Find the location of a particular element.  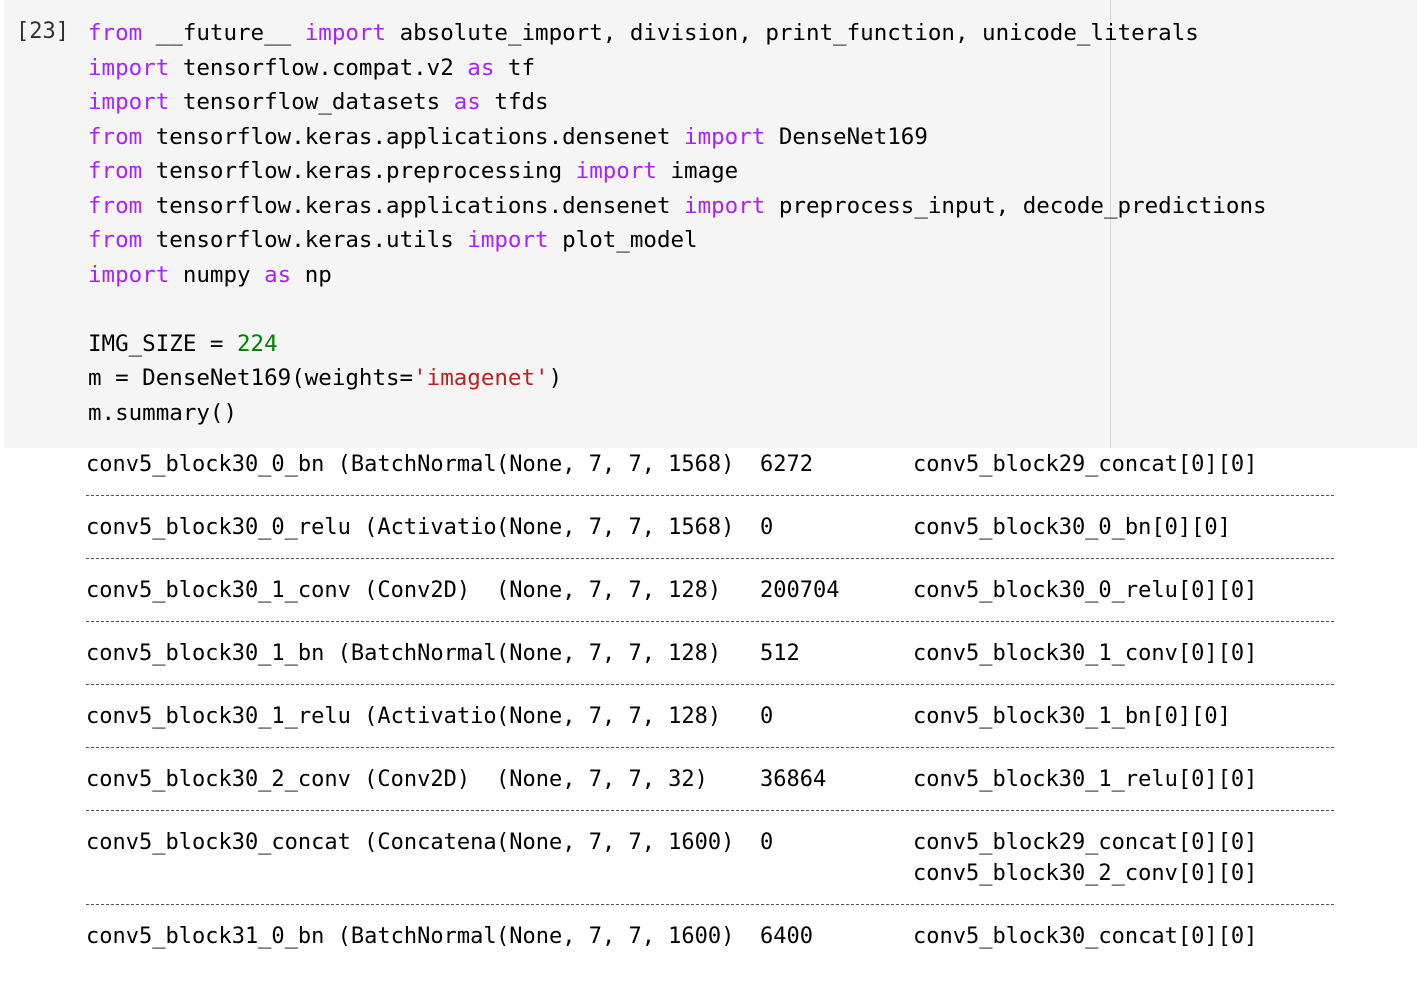

code-text: ) is located at coordinates (555, 378).